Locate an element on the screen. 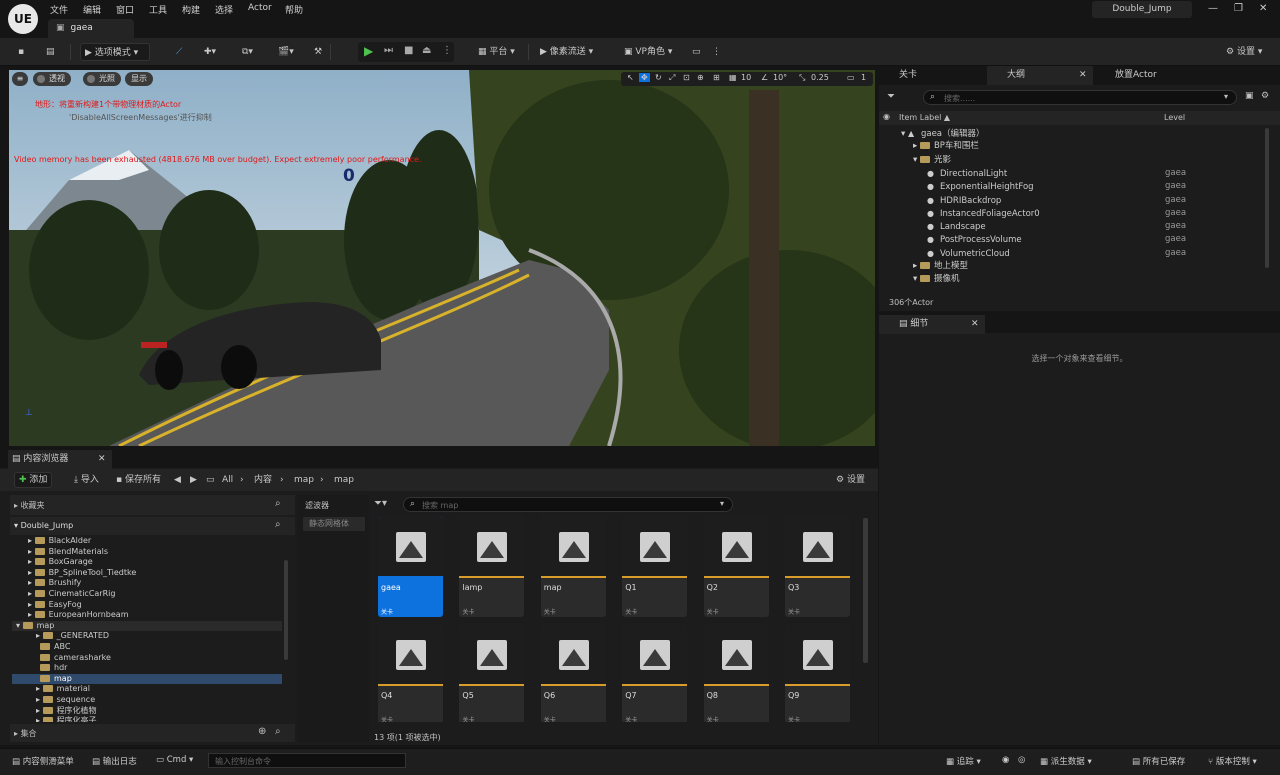 The image size is (1280, 775). tree-scrollbar is located at coordinates (286, 610).